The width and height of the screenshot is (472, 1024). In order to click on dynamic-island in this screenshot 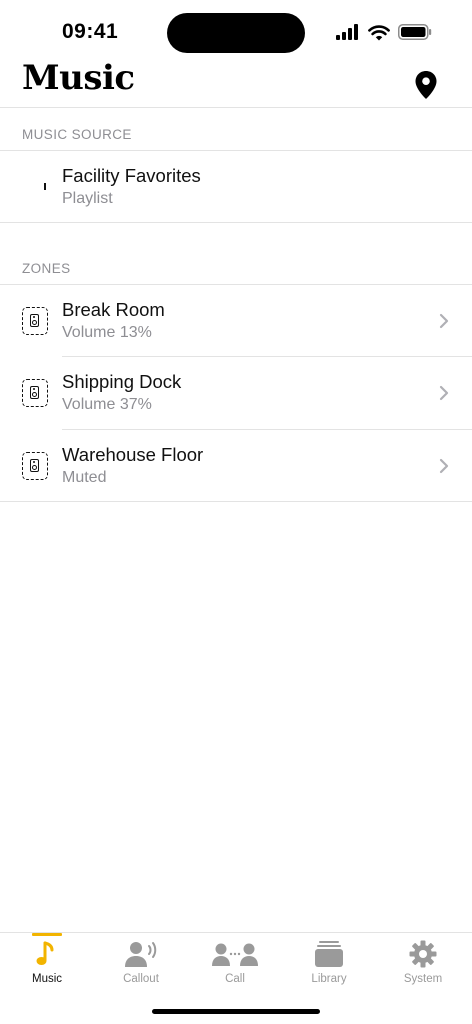, I will do `click(236, 33)`.